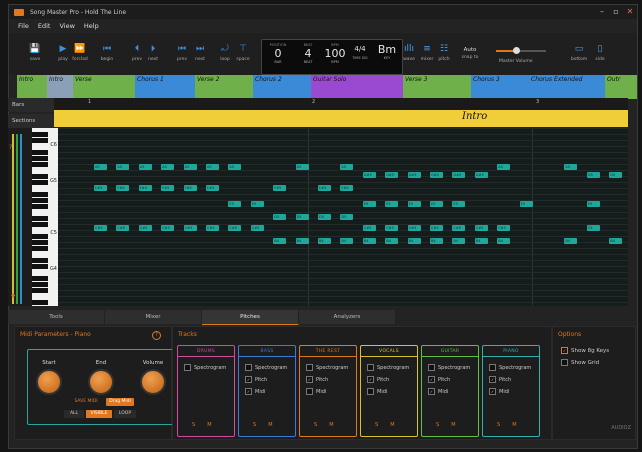 This screenshot has height=452, width=642. What do you see at coordinates (120, 402) in the screenshot?
I see `drag-midi-button: Drag Midi` at bounding box center [120, 402].